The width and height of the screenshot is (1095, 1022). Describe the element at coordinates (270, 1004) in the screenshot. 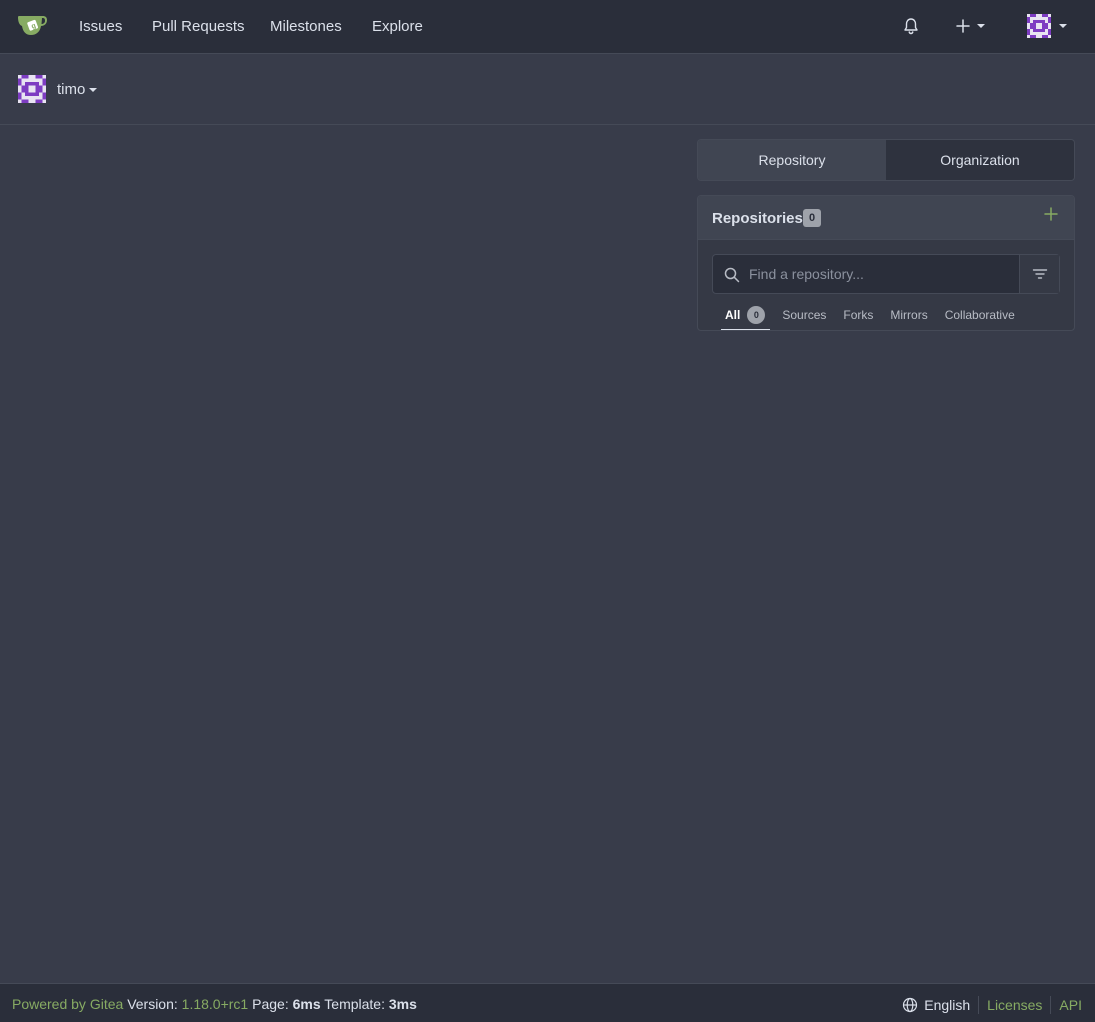

I see `page-label: Page:` at that location.